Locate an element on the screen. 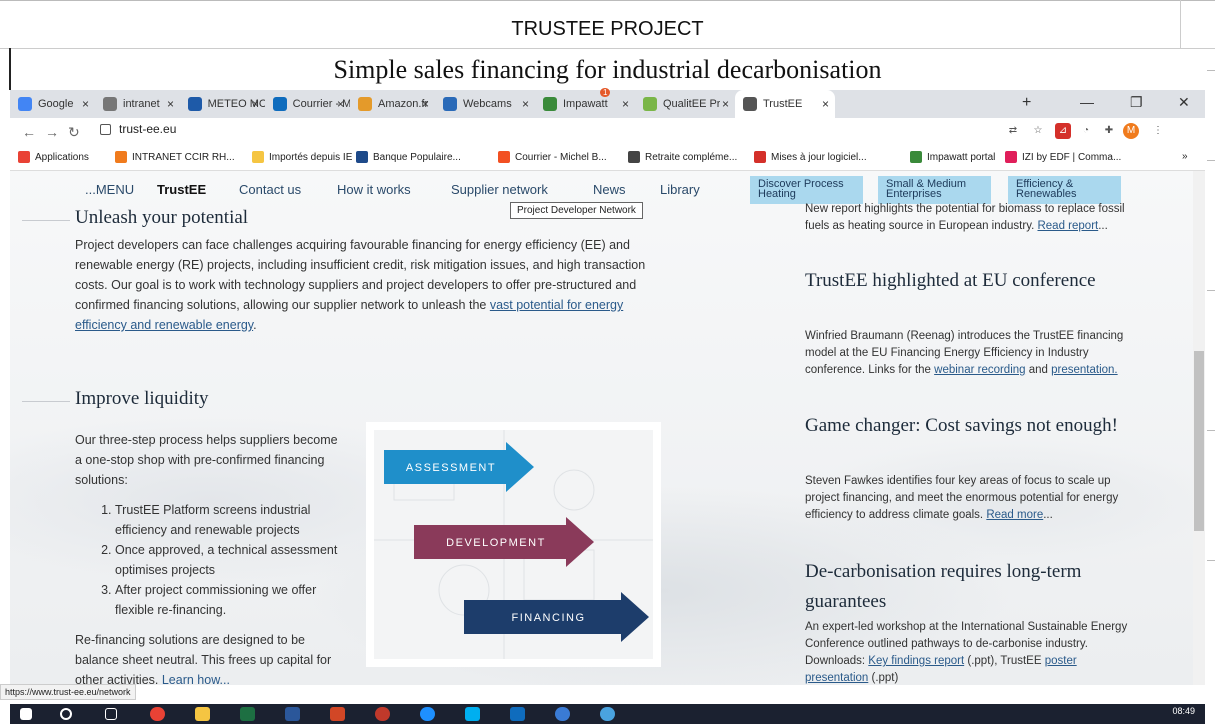  nav-how-it-works: How it works is located at coordinates (374, 189).